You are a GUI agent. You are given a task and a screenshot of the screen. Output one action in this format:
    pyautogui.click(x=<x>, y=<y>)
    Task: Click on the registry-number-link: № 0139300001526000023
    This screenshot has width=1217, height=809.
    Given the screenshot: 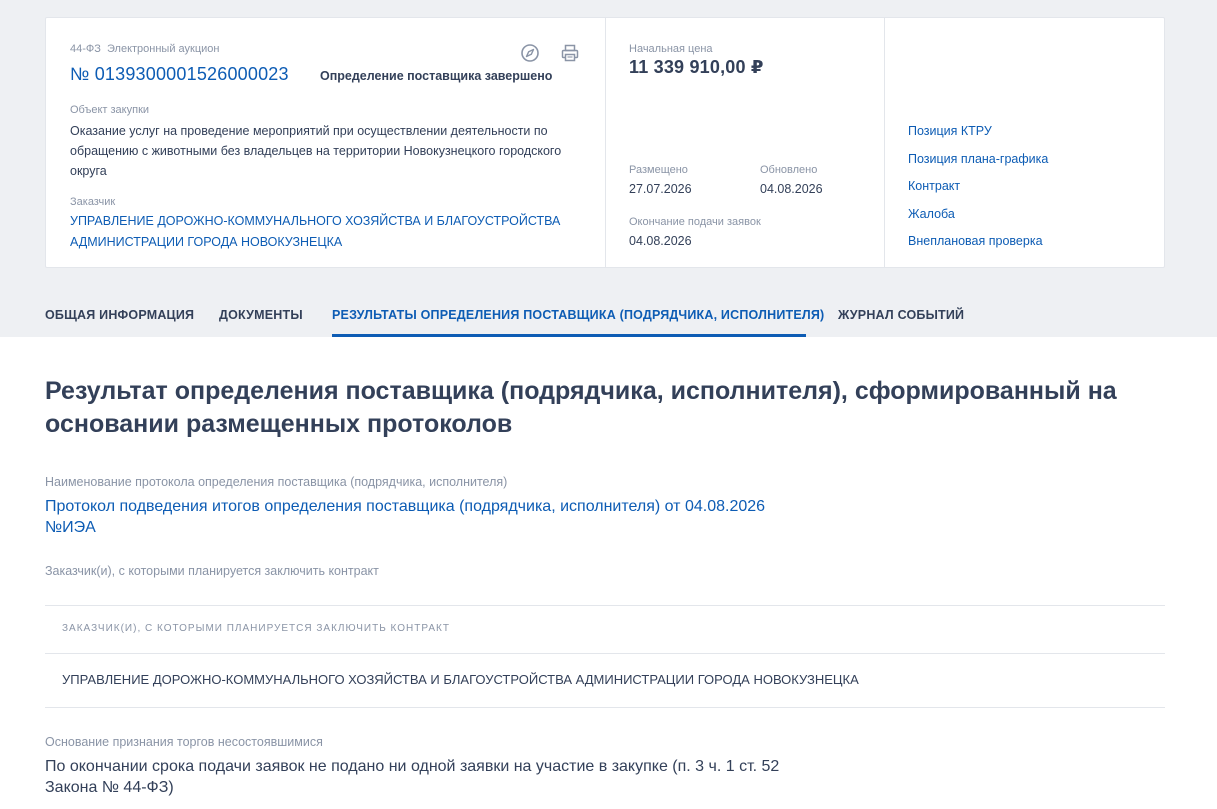 What is the action you would take?
    pyautogui.click(x=179, y=74)
    